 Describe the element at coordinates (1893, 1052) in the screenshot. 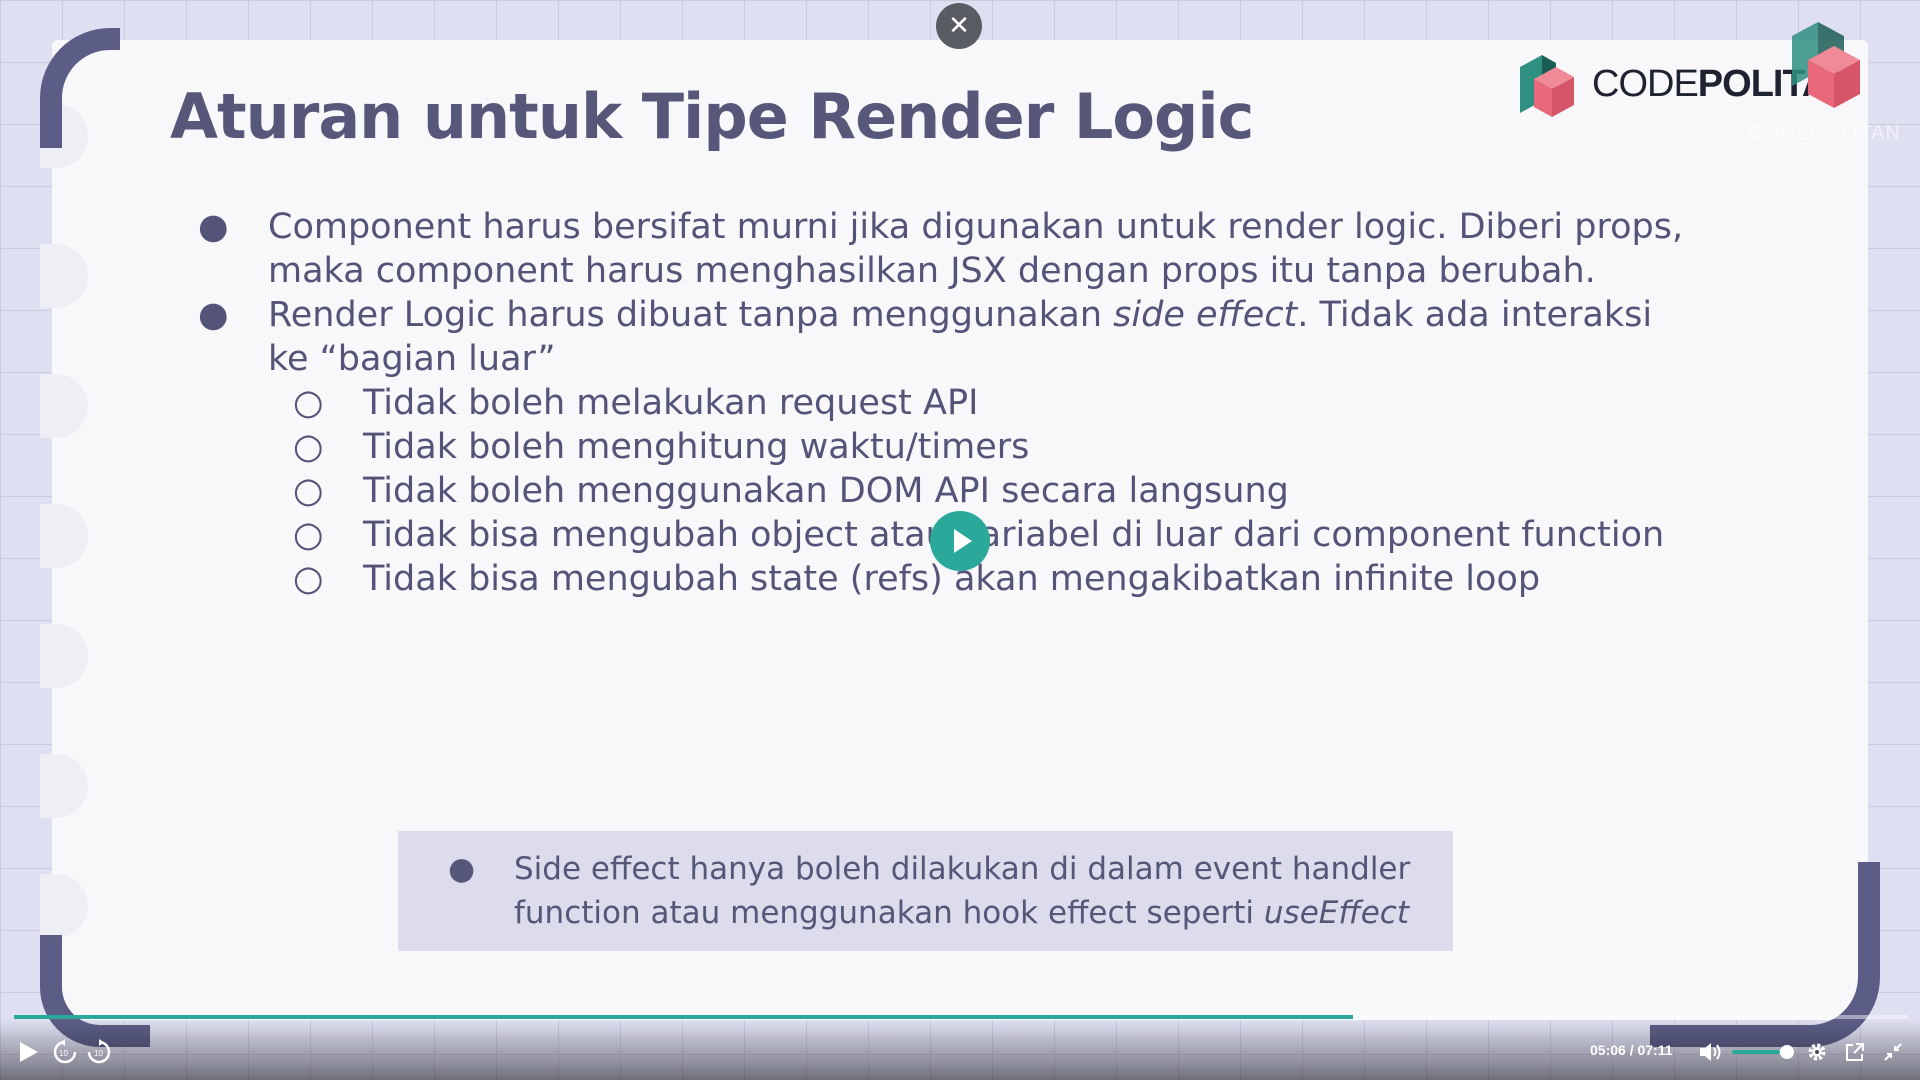

I see `exit-fullscreen-icon` at that location.